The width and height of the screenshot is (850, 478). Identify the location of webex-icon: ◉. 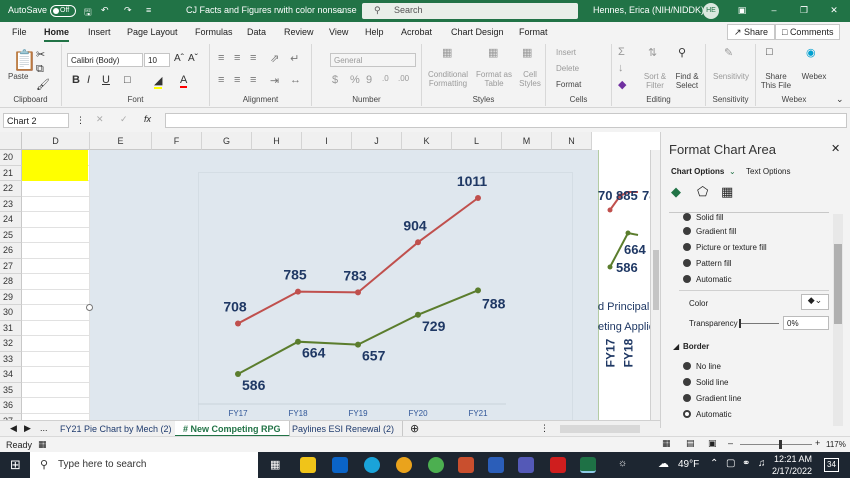
(811, 52).